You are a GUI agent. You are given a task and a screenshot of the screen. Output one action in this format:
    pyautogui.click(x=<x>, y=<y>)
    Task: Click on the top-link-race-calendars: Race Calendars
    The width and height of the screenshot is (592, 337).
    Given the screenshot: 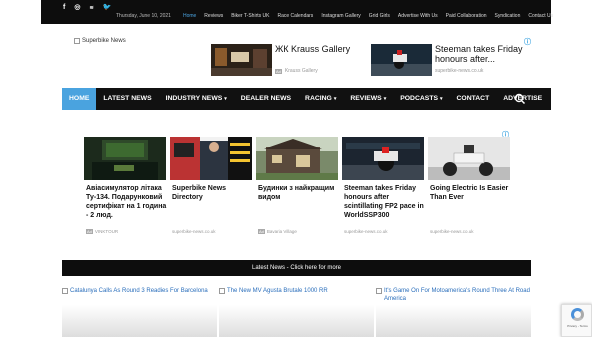 What is the action you would take?
    pyautogui.click(x=295, y=16)
    